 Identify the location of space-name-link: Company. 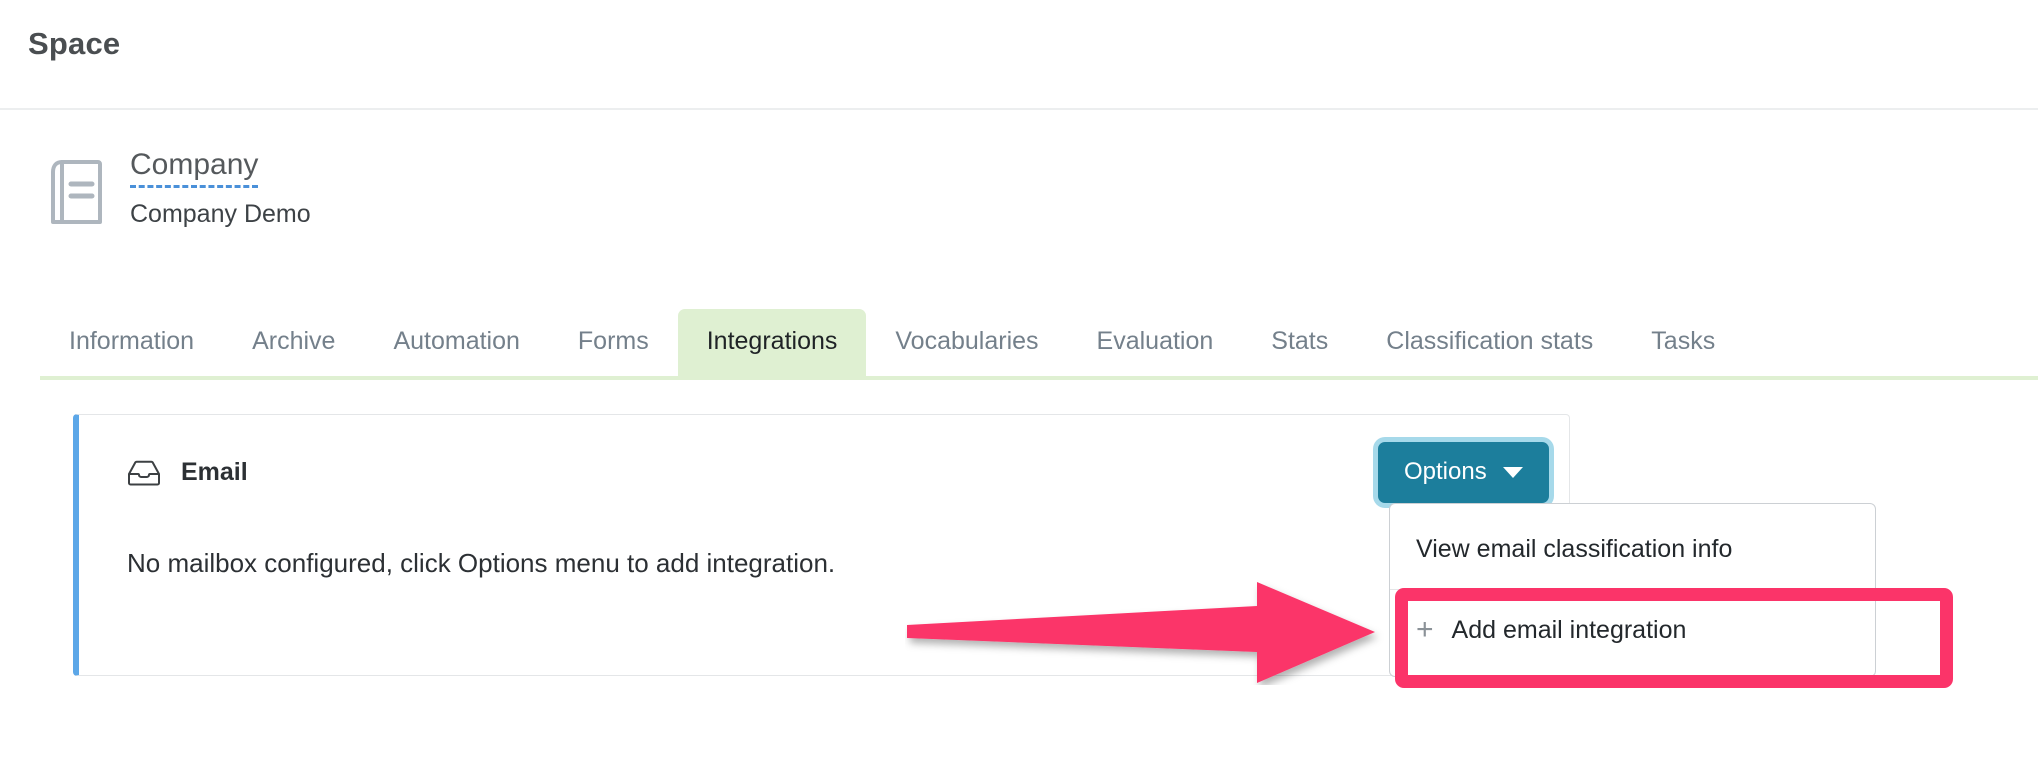
(194, 168).